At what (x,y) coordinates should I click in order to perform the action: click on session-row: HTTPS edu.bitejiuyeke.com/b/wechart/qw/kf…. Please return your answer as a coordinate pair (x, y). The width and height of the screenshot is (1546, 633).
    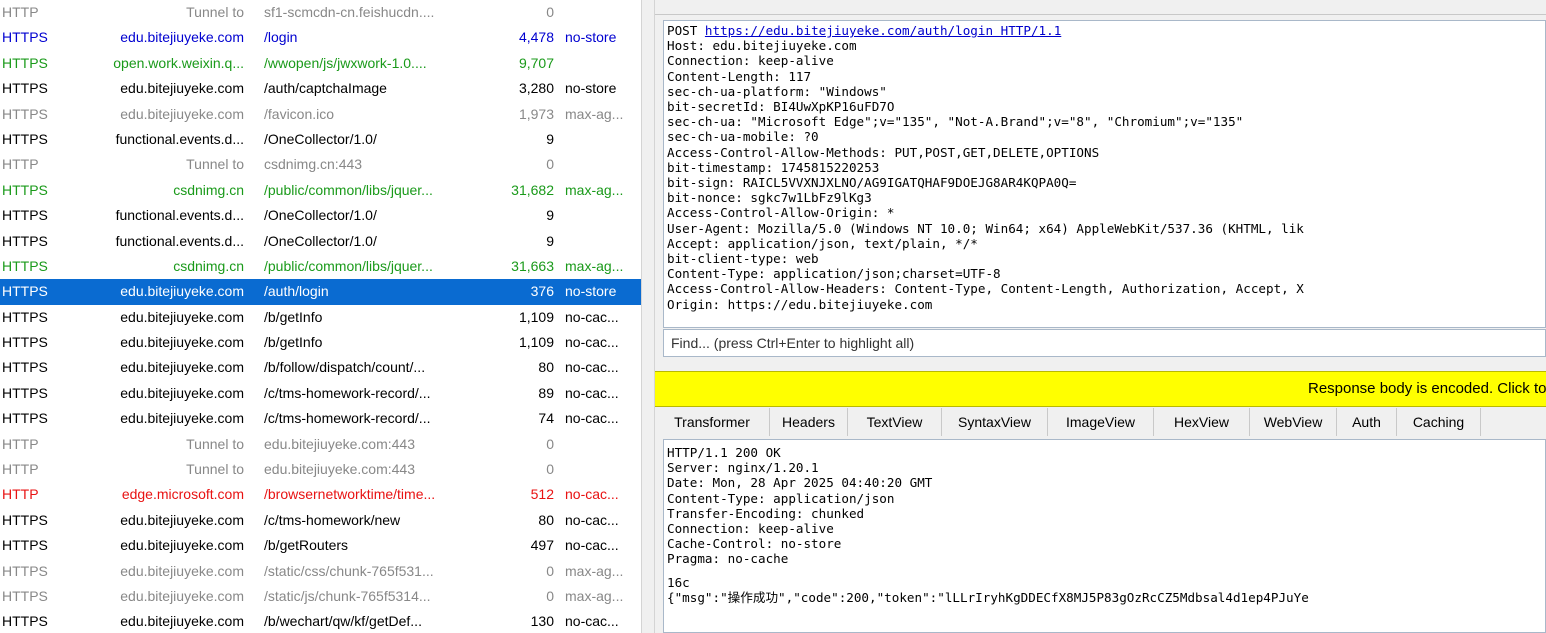
    Looking at the image, I should click on (320, 621).